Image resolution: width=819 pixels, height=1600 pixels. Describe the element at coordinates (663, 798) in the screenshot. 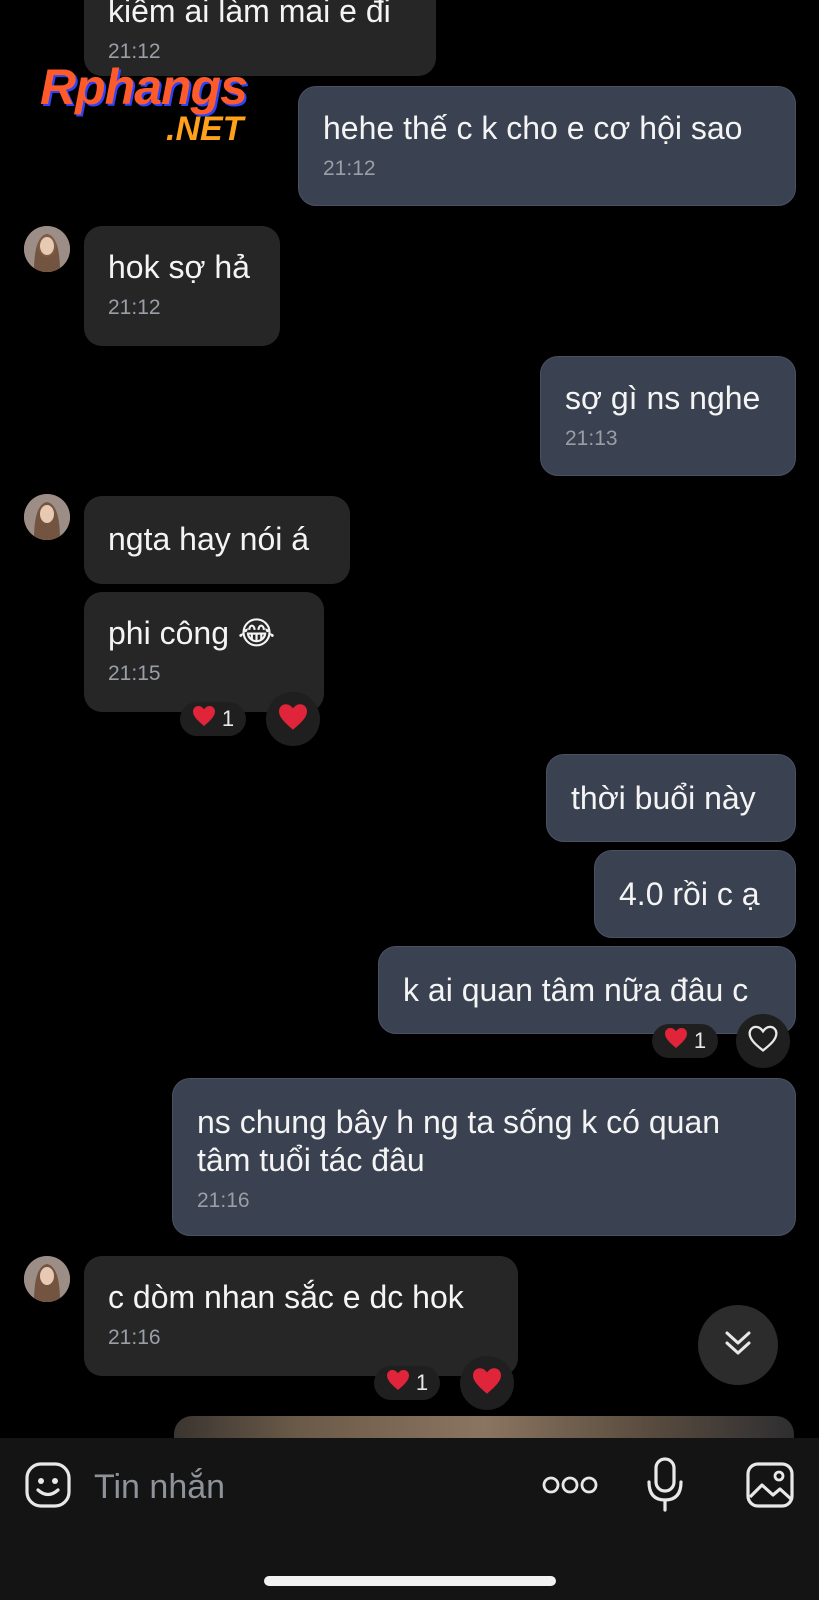

I see `message-text: thời buổi này` at that location.